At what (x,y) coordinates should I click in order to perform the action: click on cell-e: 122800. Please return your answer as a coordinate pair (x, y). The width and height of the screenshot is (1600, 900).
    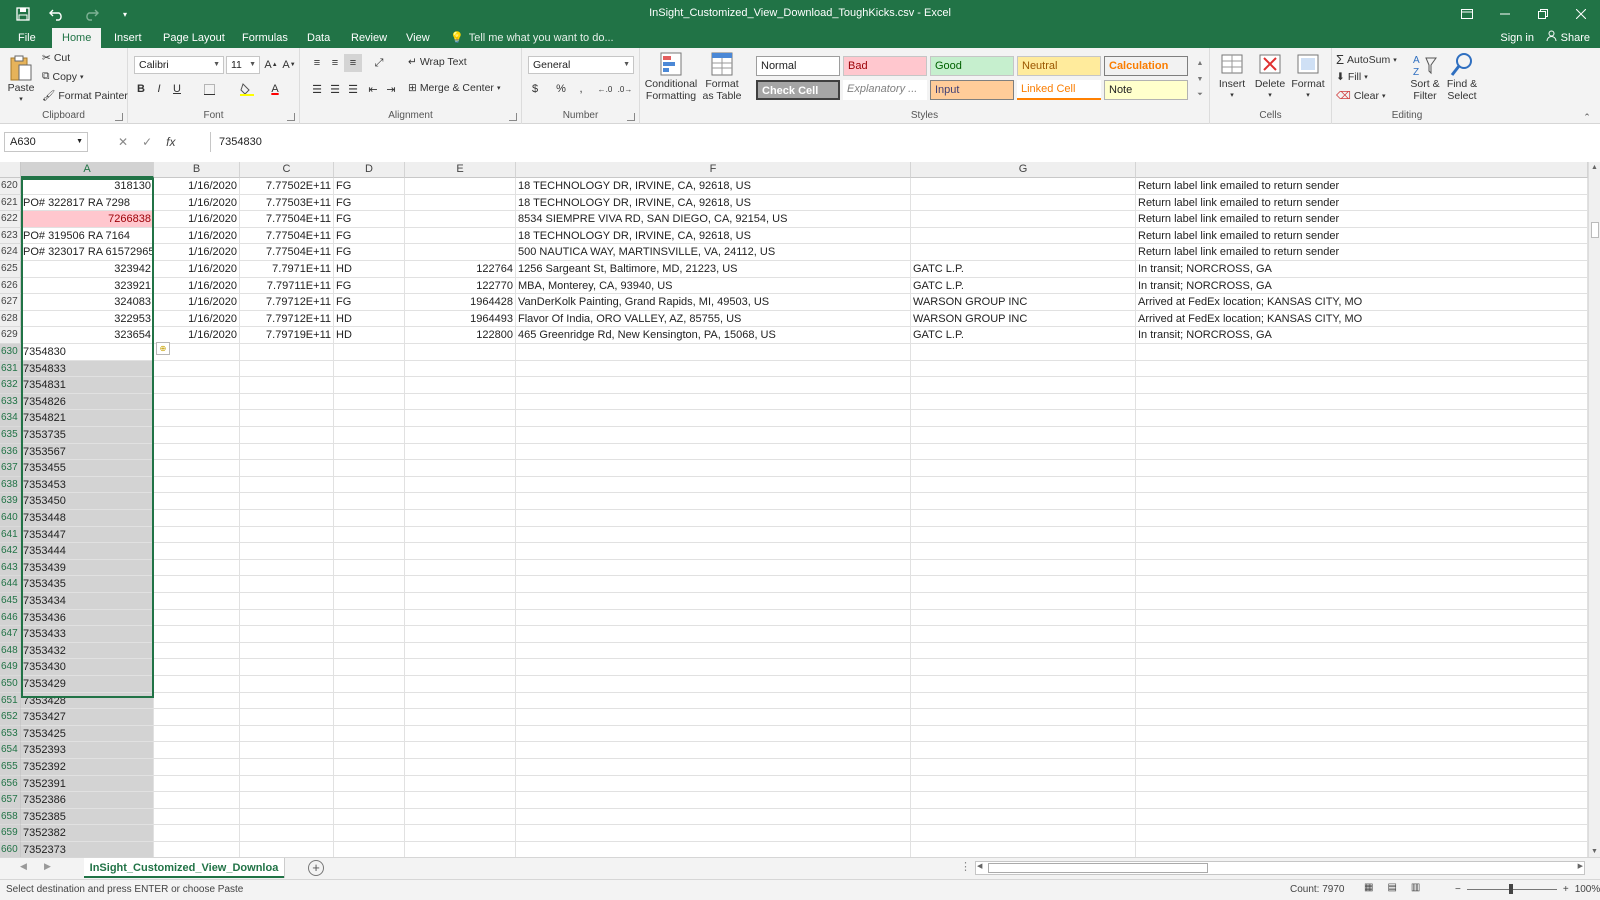
    Looking at the image, I should click on (460, 335).